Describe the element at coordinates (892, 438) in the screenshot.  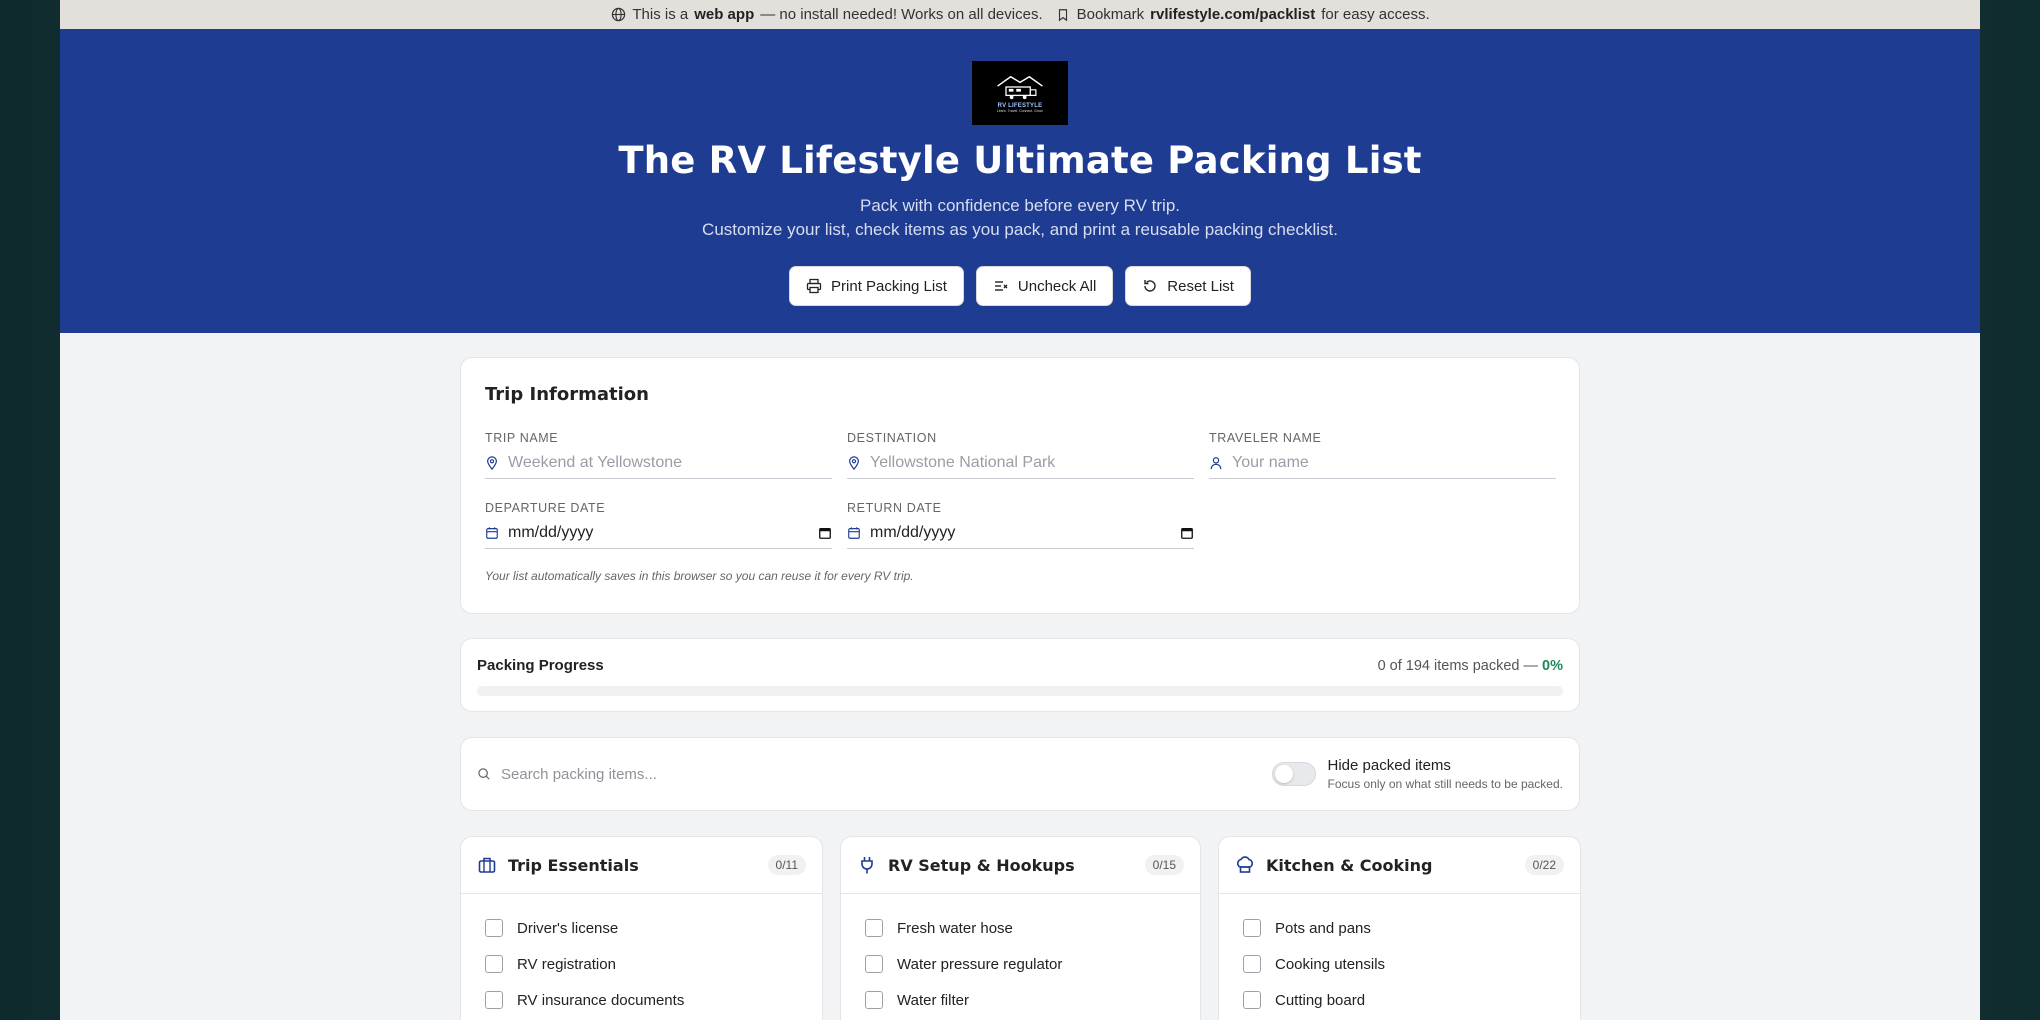
I see `destination-label: DESTINATION` at that location.